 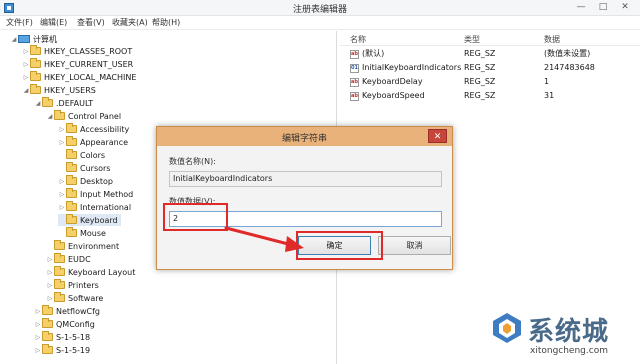 I want to click on window-close-button: ✕, so click(x=625, y=8).